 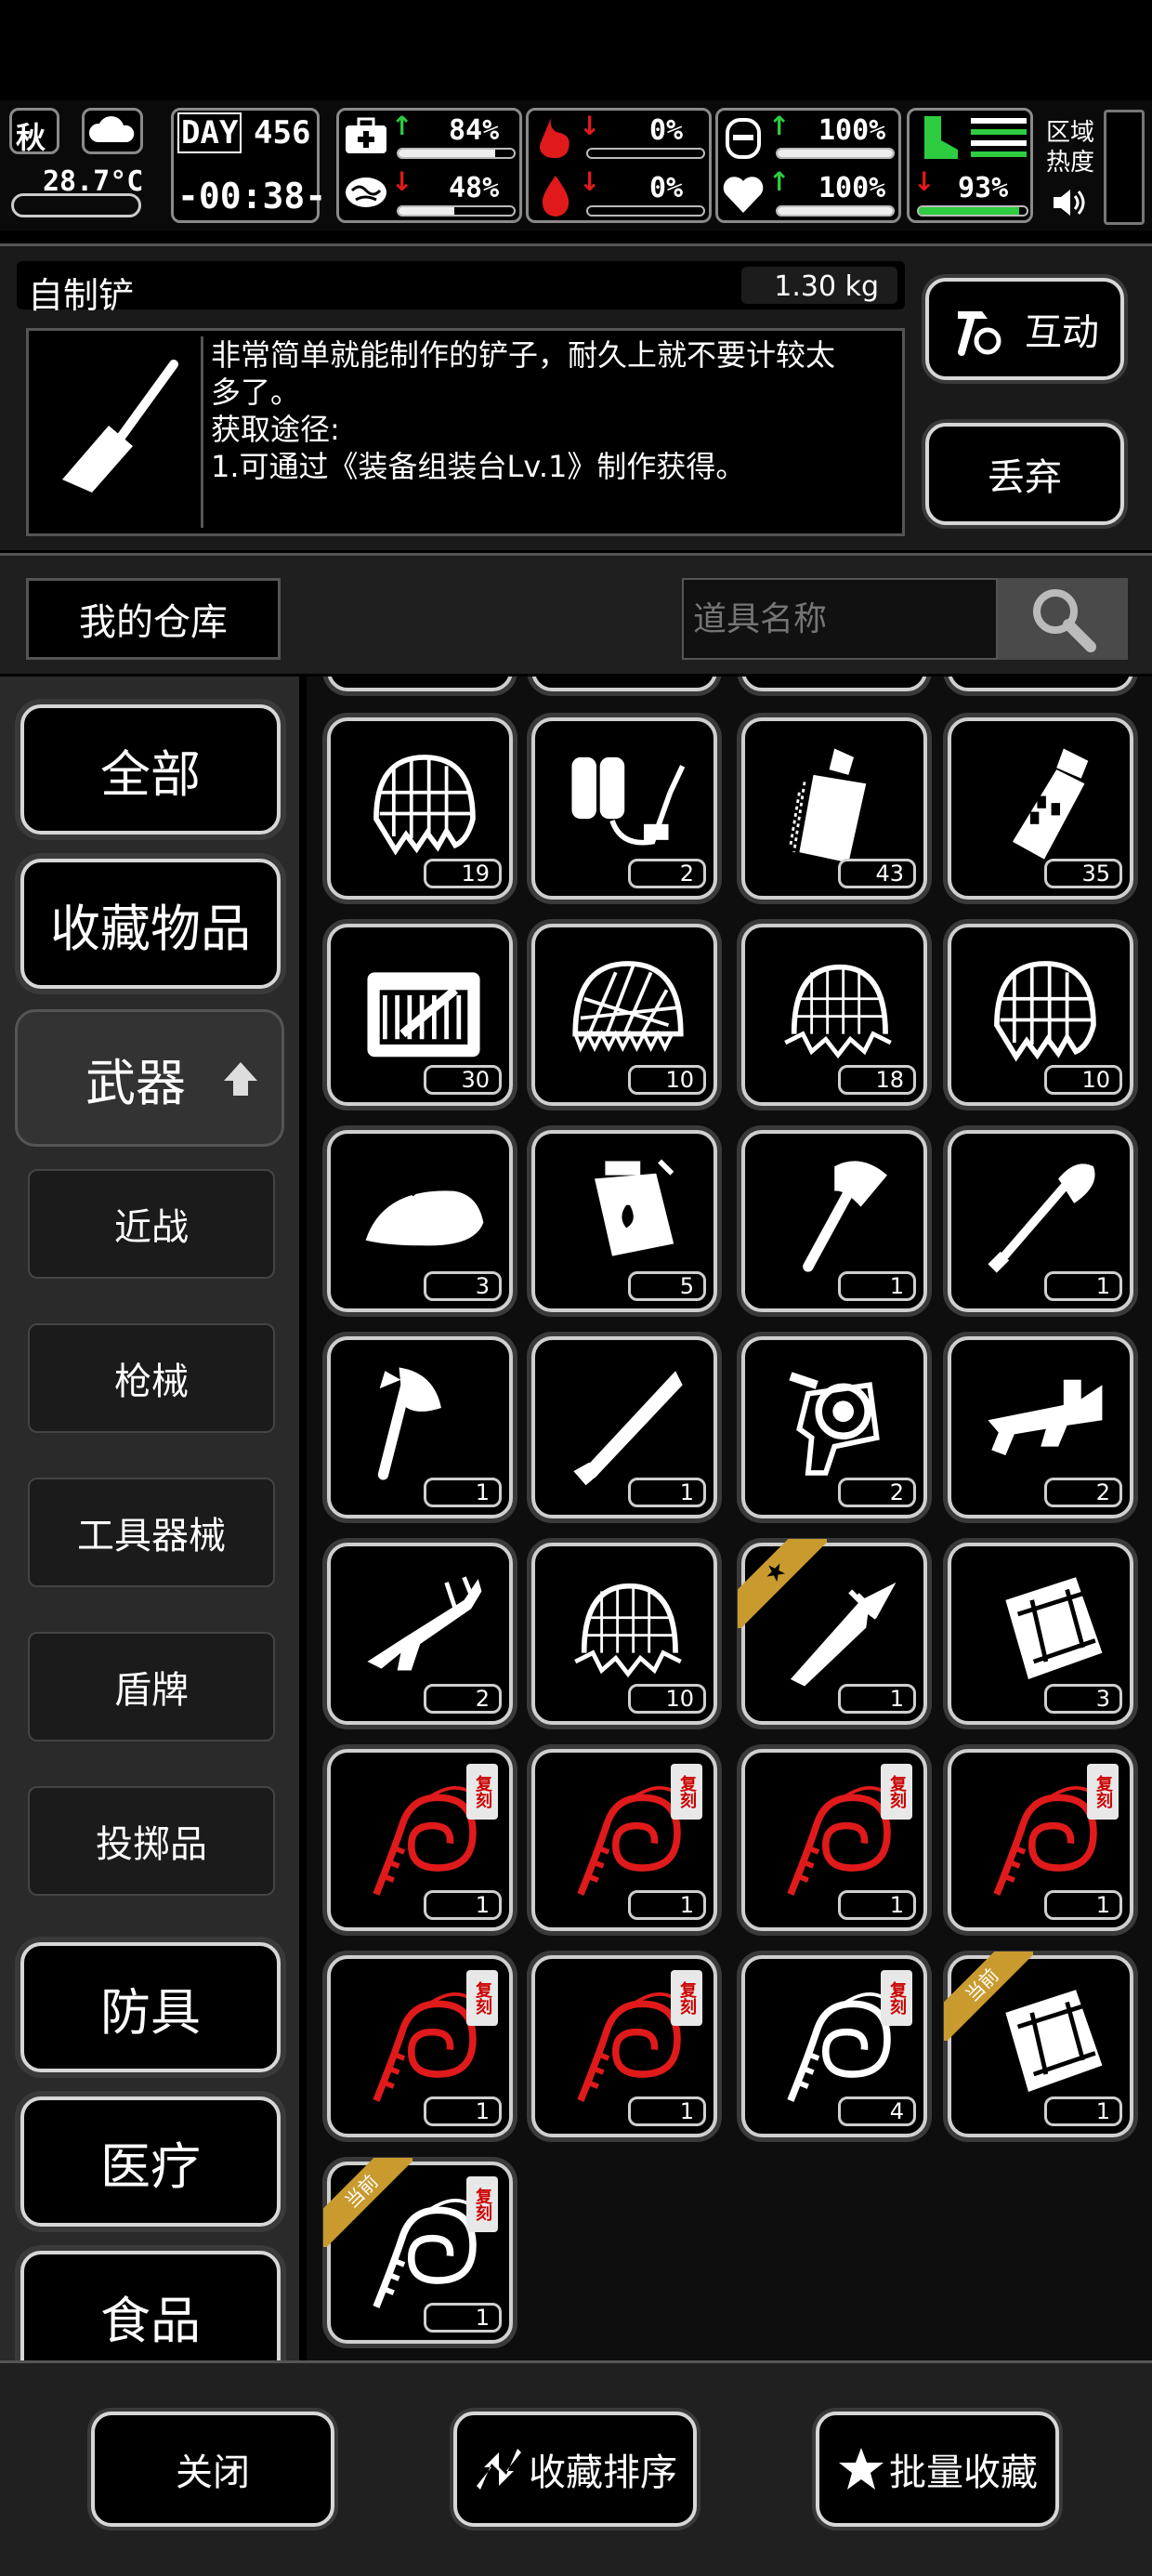 What do you see at coordinates (150, 2007) in the screenshot?
I see `category-armor: 防具` at bounding box center [150, 2007].